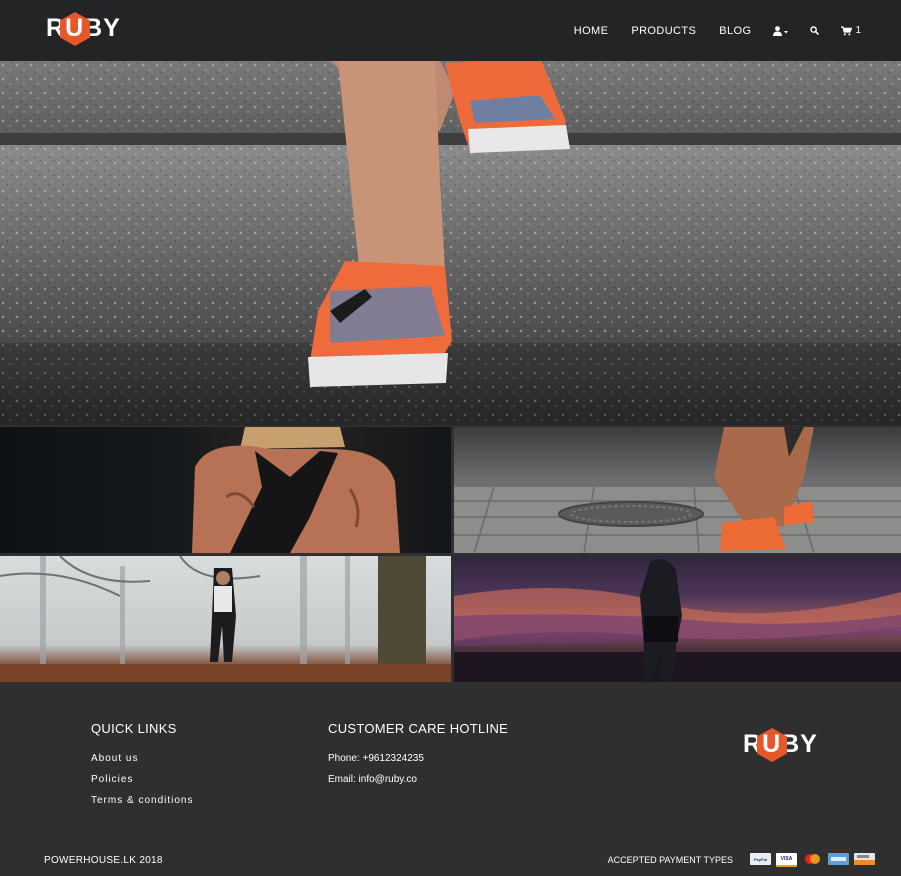 The width and height of the screenshot is (901, 876). I want to click on runner-at-sunset-illustration, so click(677, 620).